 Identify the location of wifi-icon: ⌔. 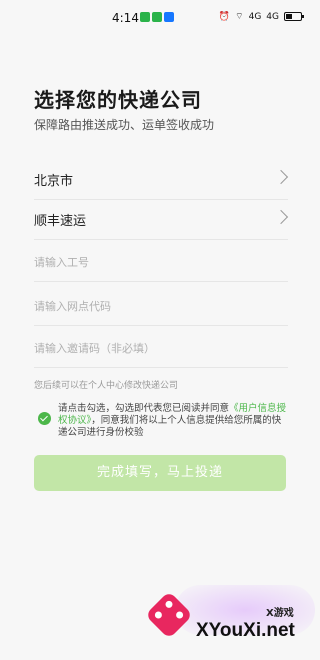
(239, 17).